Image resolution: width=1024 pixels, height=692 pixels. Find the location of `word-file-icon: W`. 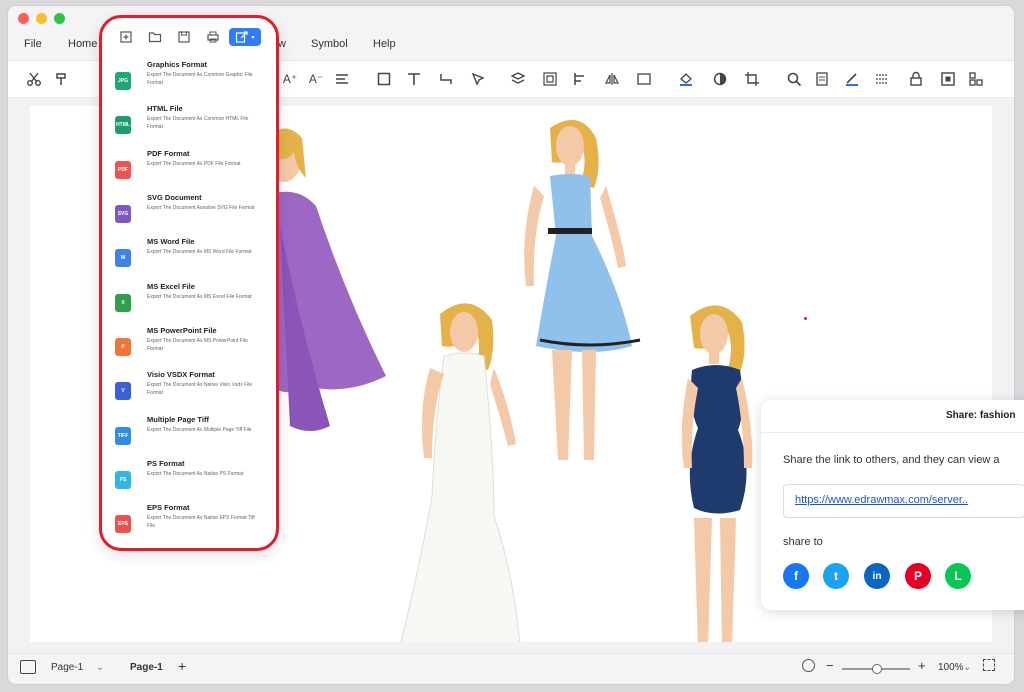

word-file-icon: W is located at coordinates (123, 258).